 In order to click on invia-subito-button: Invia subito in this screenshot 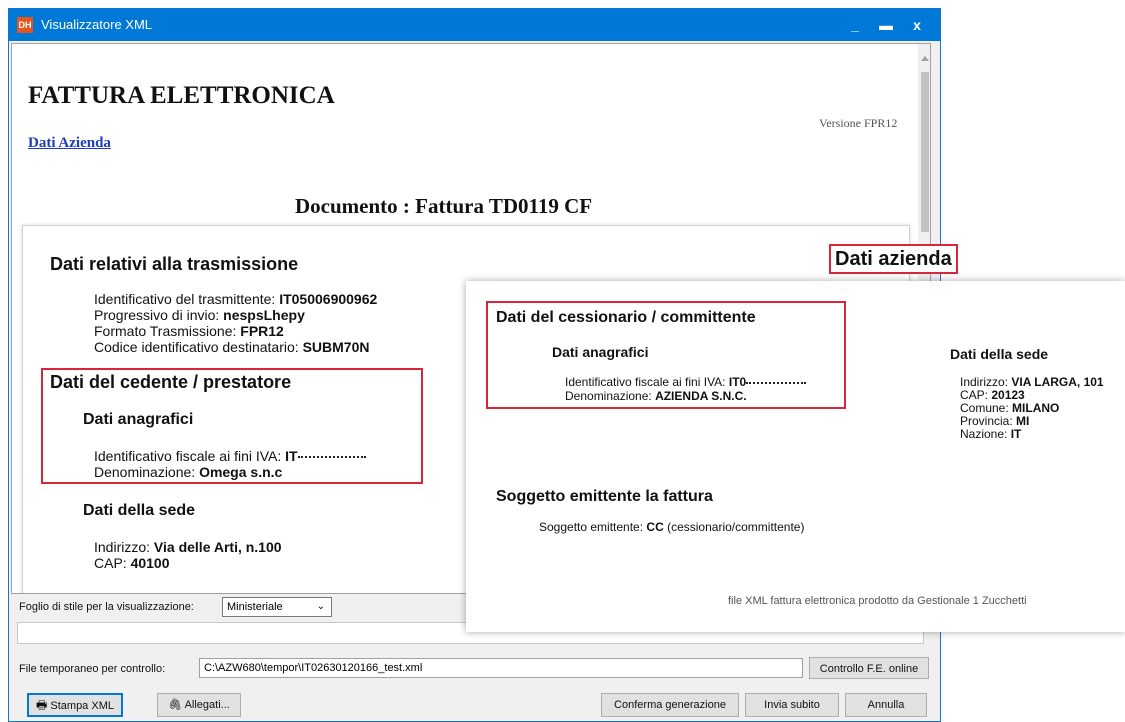, I will do `click(792, 705)`.